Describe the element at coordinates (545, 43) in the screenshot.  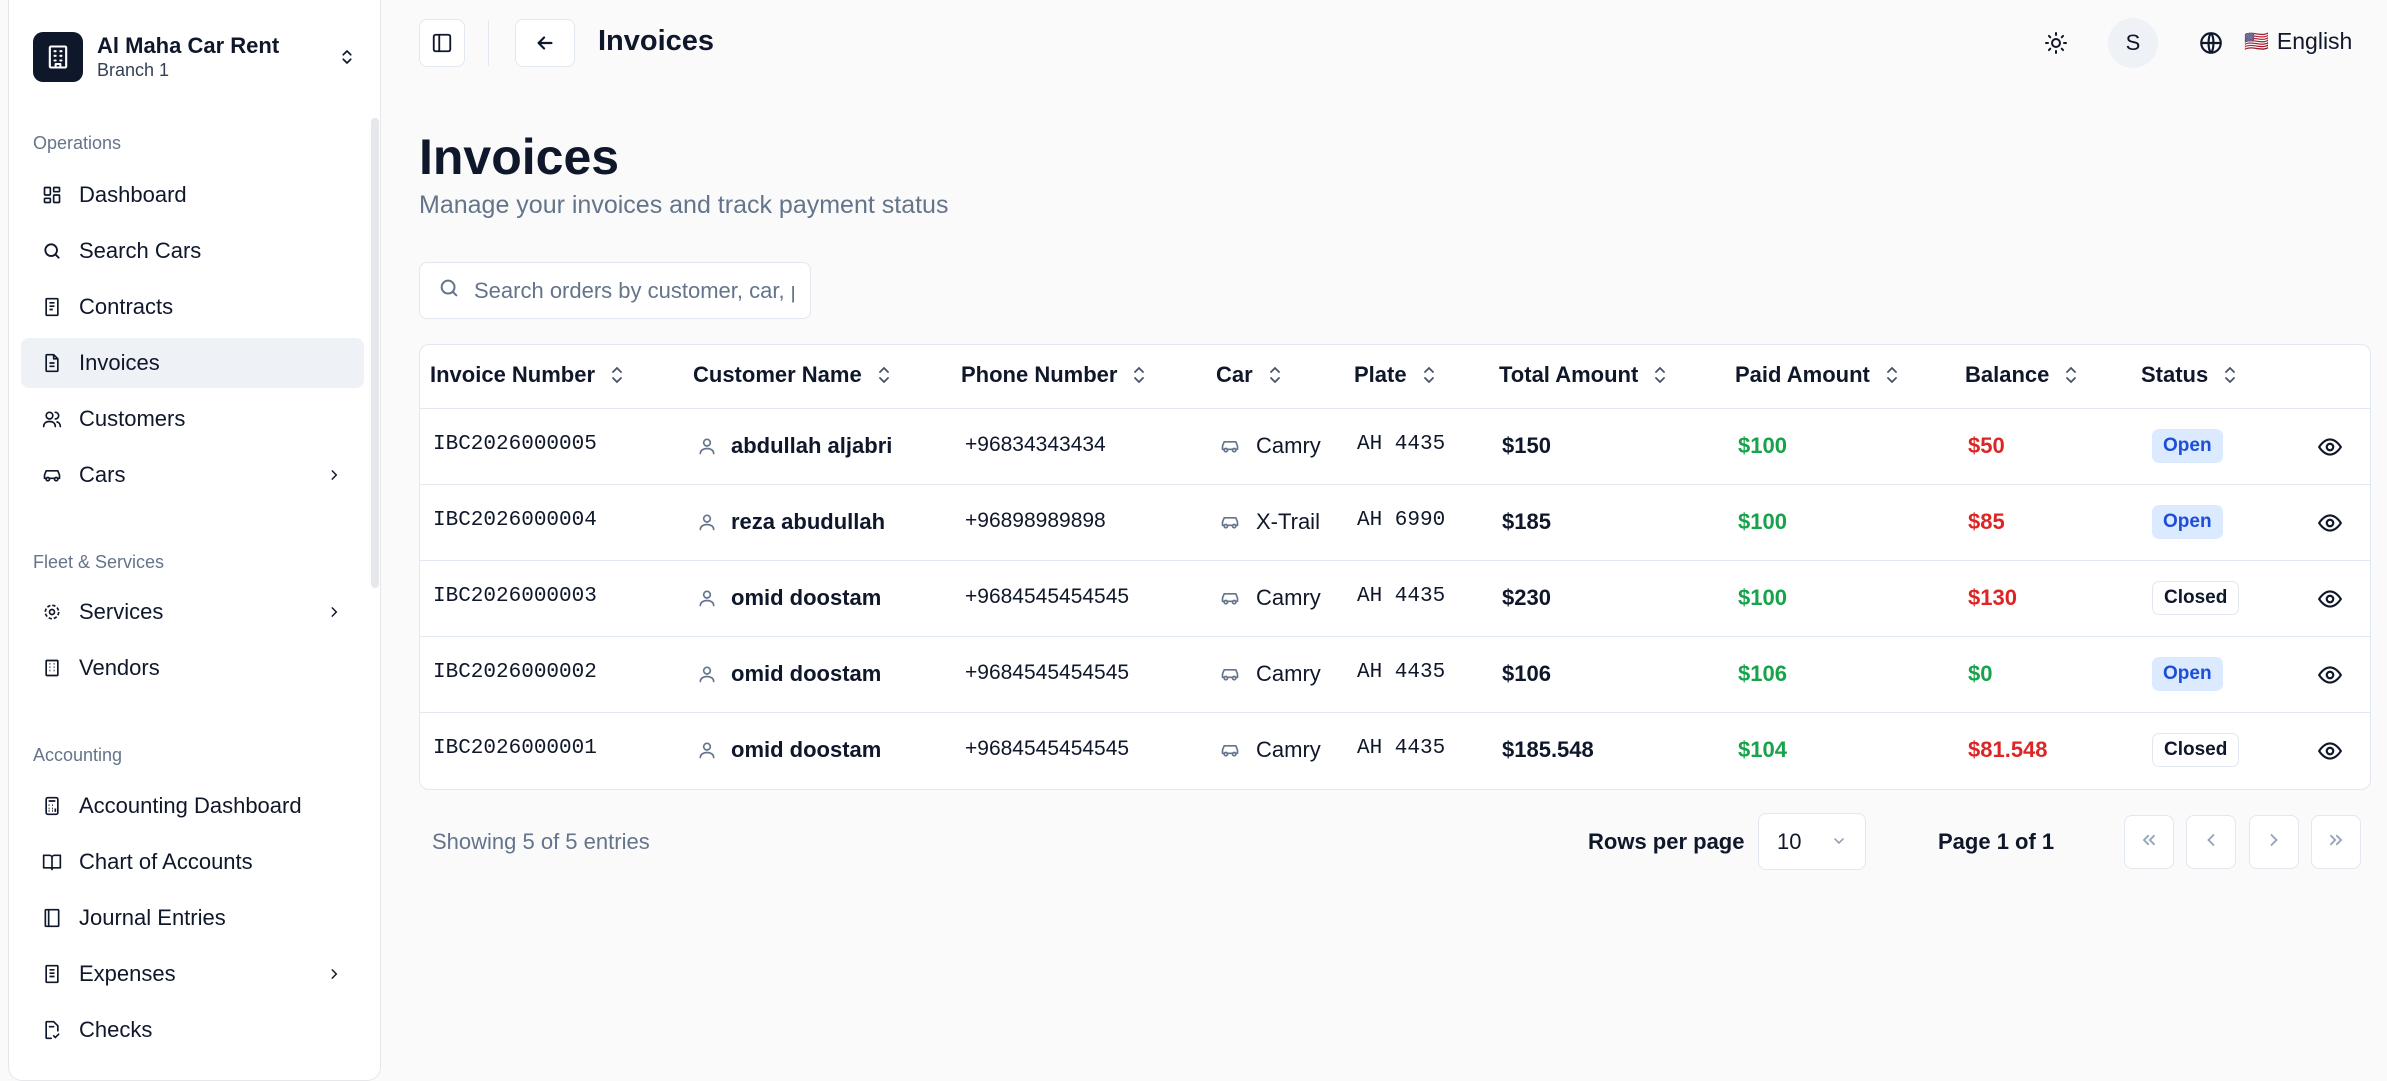
I see `back-button` at that location.